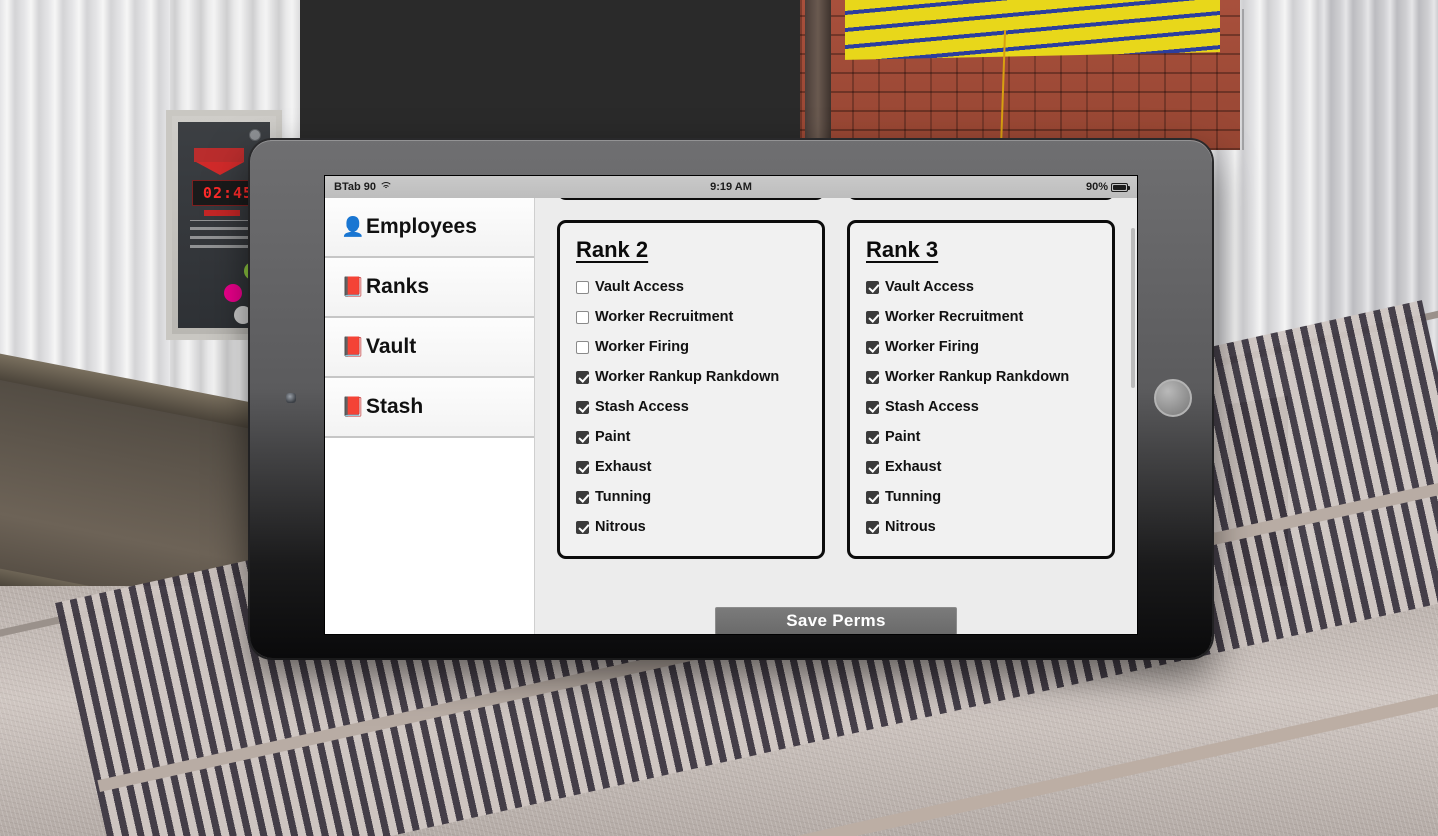 The height and width of the screenshot is (836, 1438). Describe the element at coordinates (291, 398) in the screenshot. I see `front-camera-icon` at that location.